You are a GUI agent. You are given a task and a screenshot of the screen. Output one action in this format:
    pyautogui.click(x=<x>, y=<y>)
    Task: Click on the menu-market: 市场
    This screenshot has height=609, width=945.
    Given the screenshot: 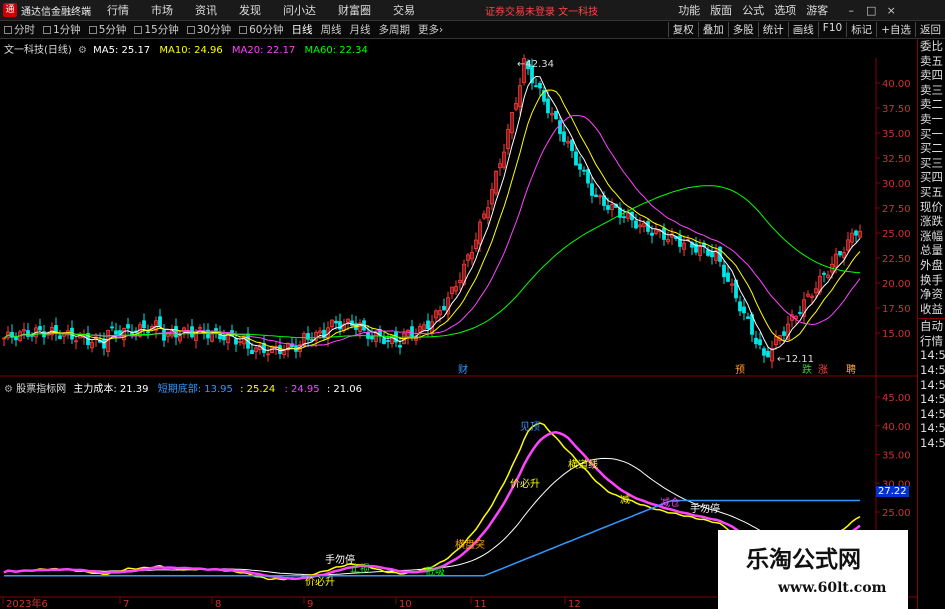 What is the action you would take?
    pyautogui.click(x=162, y=10)
    